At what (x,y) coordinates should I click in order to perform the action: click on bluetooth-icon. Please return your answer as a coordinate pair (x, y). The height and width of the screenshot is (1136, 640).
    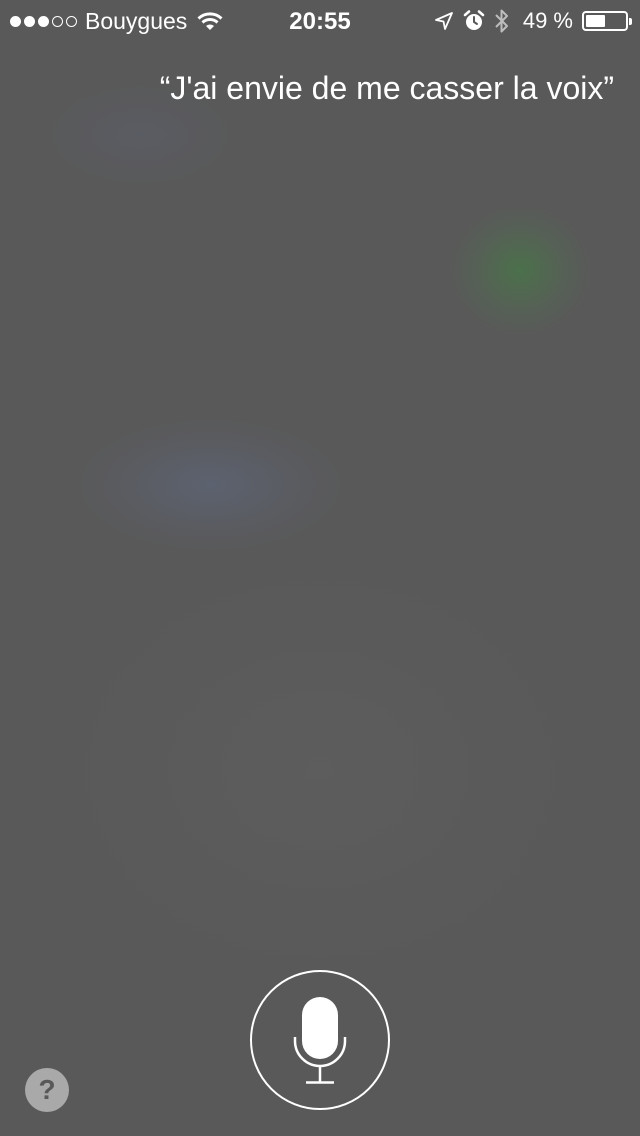
    Looking at the image, I should click on (501, 21).